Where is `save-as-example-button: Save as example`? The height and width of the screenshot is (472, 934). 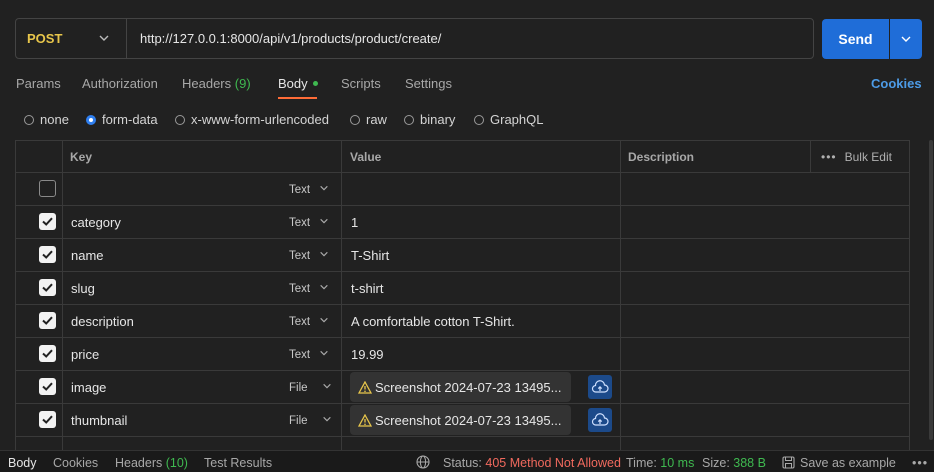 save-as-example-button: Save as example is located at coordinates (839, 463).